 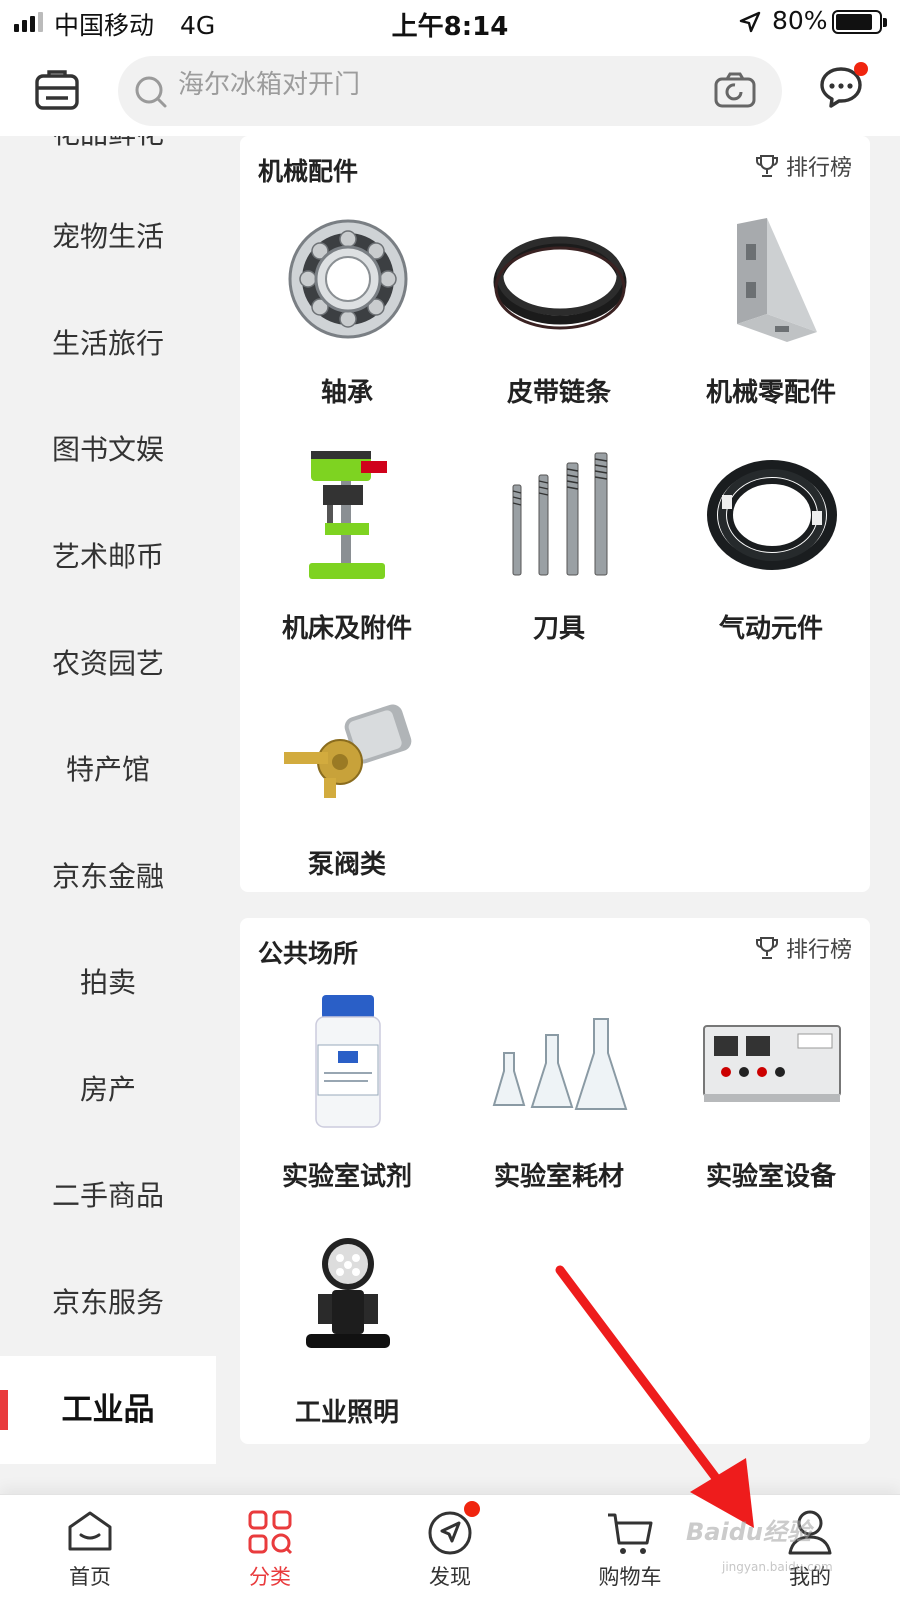 What do you see at coordinates (348, 1299) in the screenshot?
I see `searchlight-image` at bounding box center [348, 1299].